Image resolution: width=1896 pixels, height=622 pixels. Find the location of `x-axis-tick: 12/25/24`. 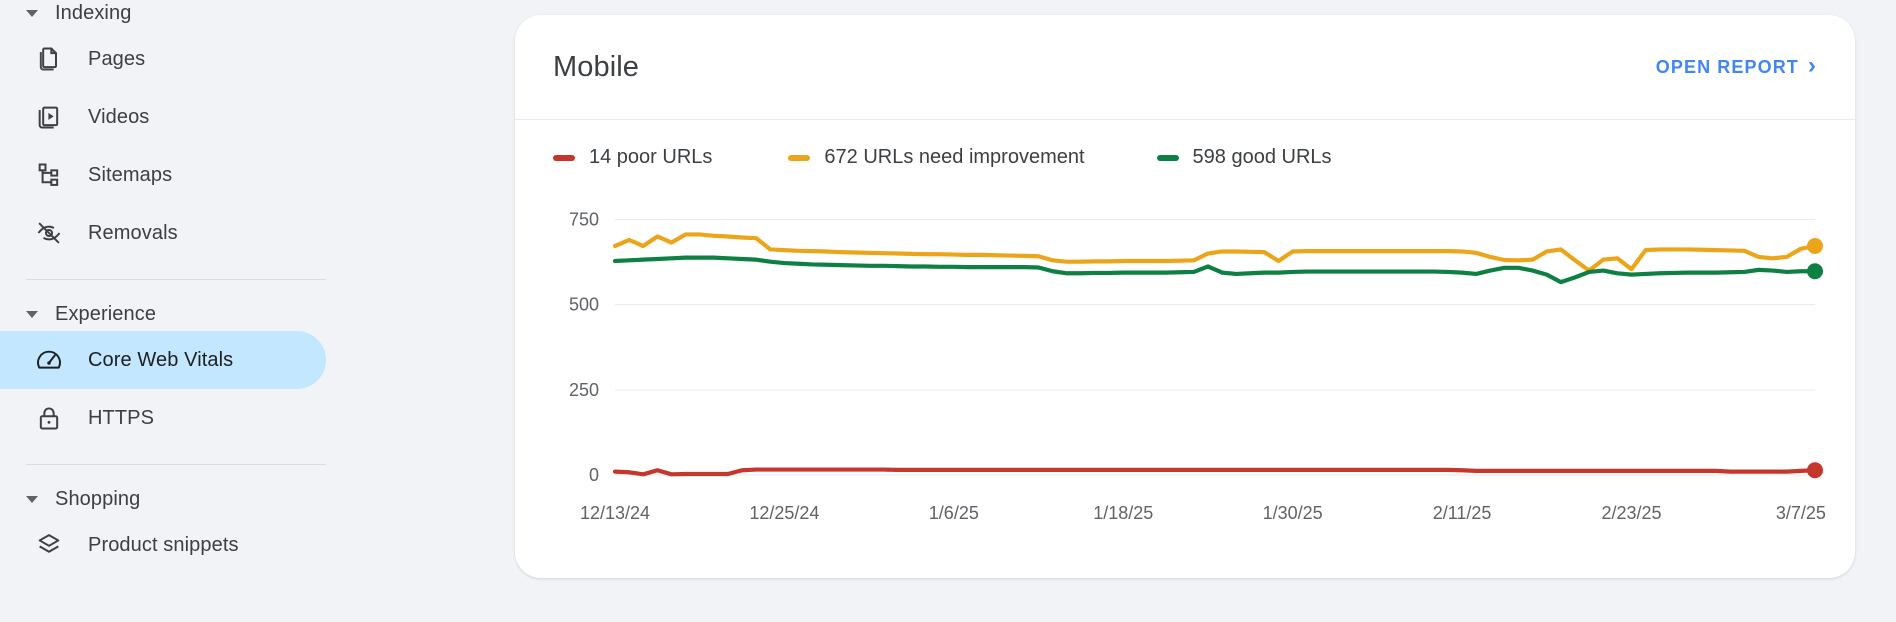

x-axis-tick: 12/25/24 is located at coordinates (784, 513).